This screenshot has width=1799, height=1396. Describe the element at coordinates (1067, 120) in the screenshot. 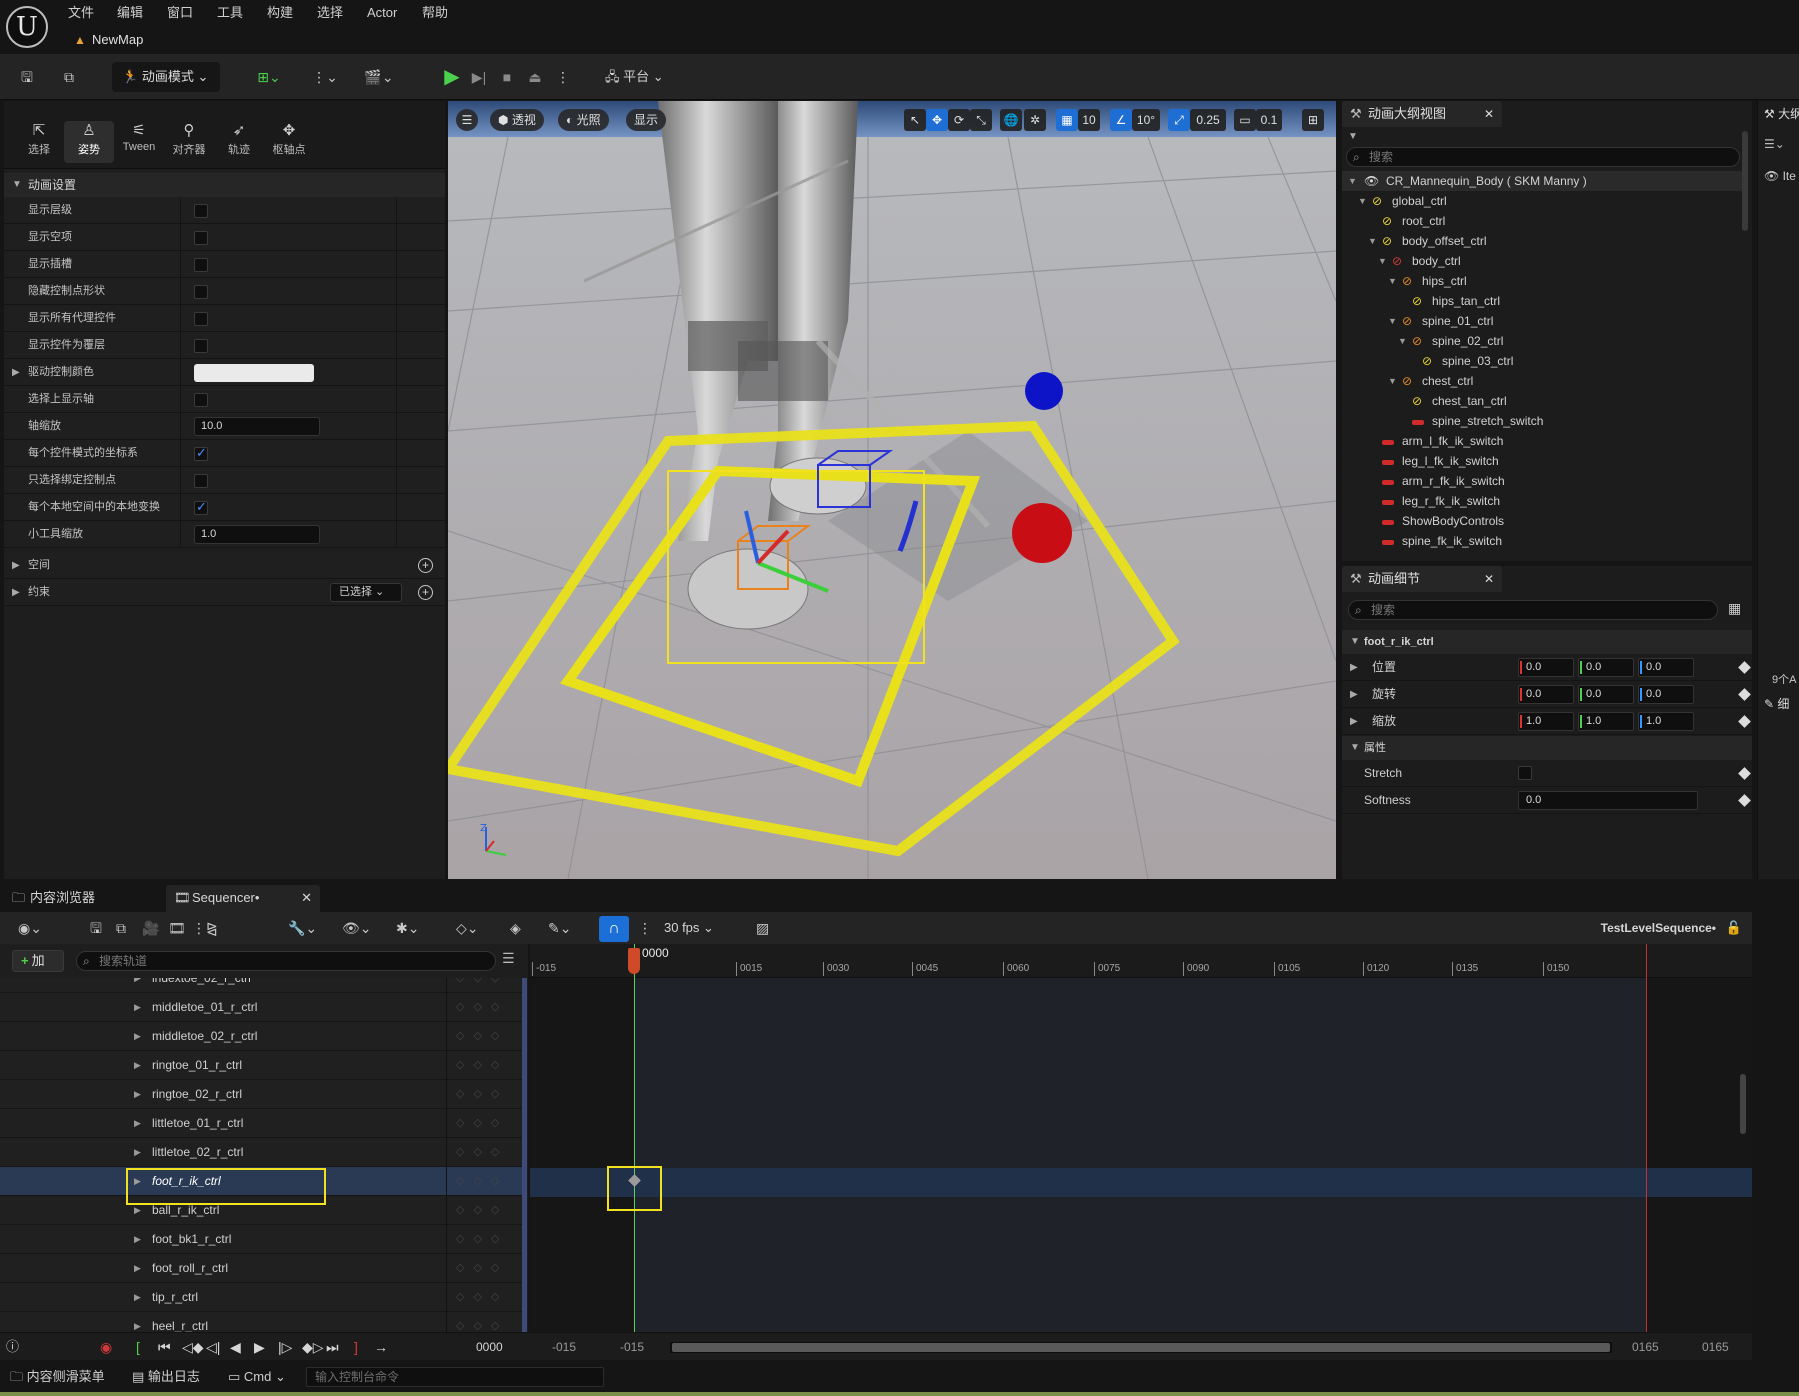

I see `grid-snap-icon: ▦` at that location.